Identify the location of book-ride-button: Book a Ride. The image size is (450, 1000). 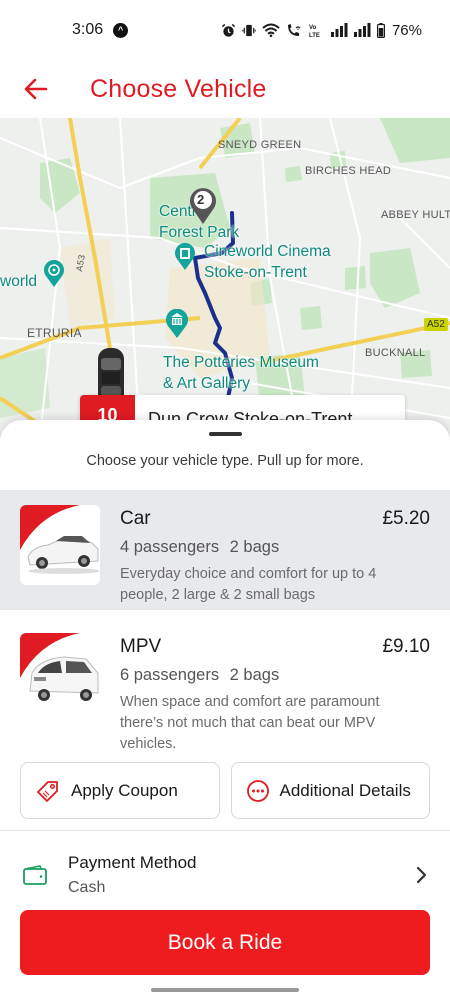
(225, 942).